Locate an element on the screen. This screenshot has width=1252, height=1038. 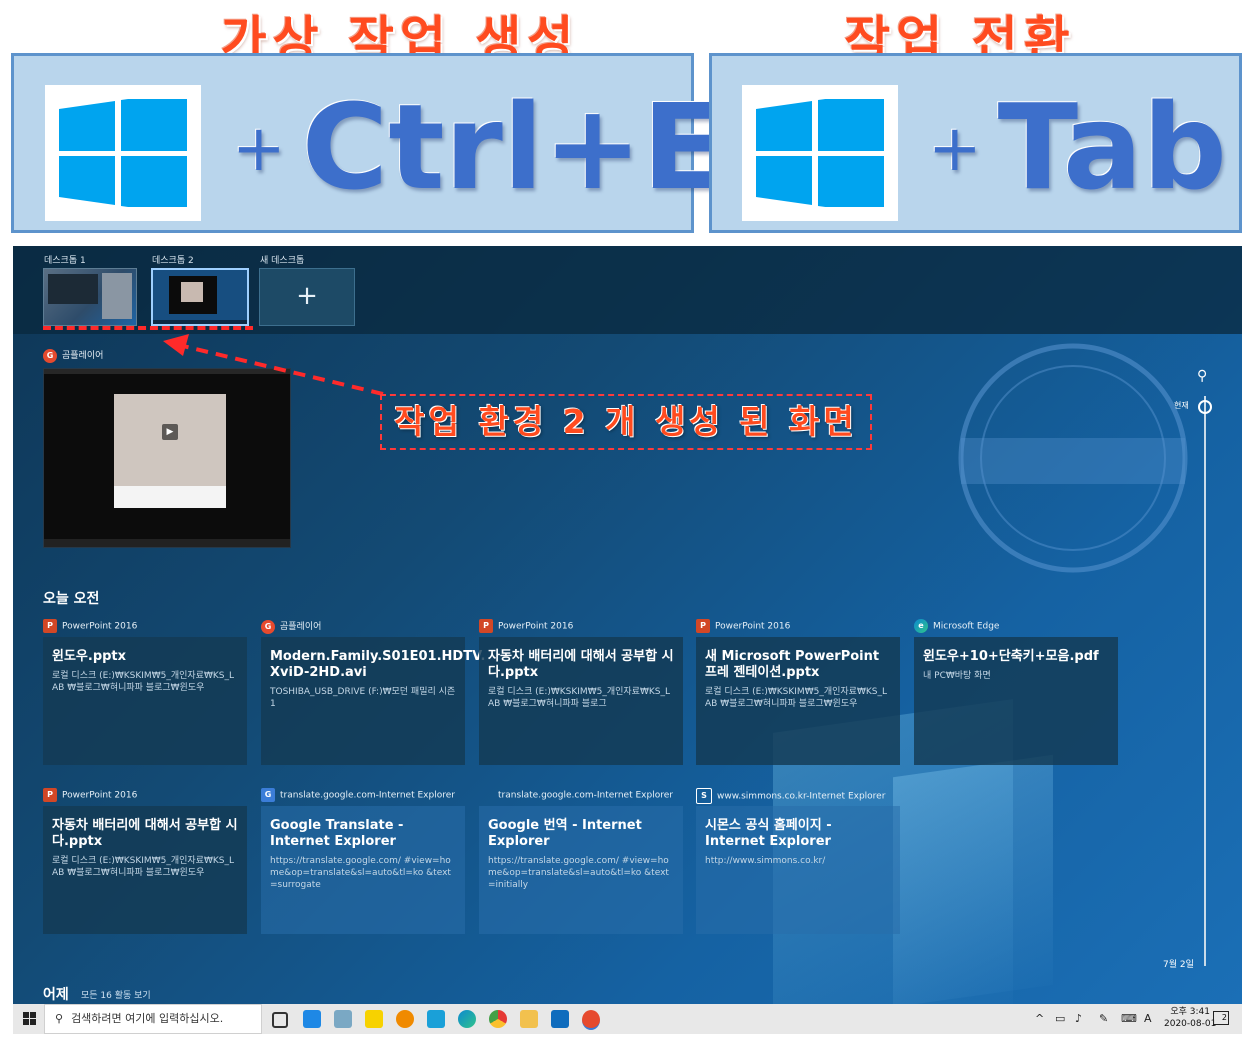
task-view-icon is located at coordinates (280, 1020).